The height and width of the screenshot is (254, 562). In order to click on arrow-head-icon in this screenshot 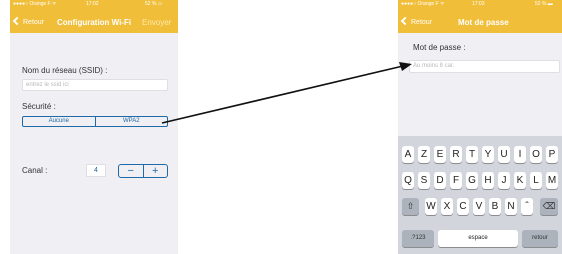, I will do `click(405, 66)`.